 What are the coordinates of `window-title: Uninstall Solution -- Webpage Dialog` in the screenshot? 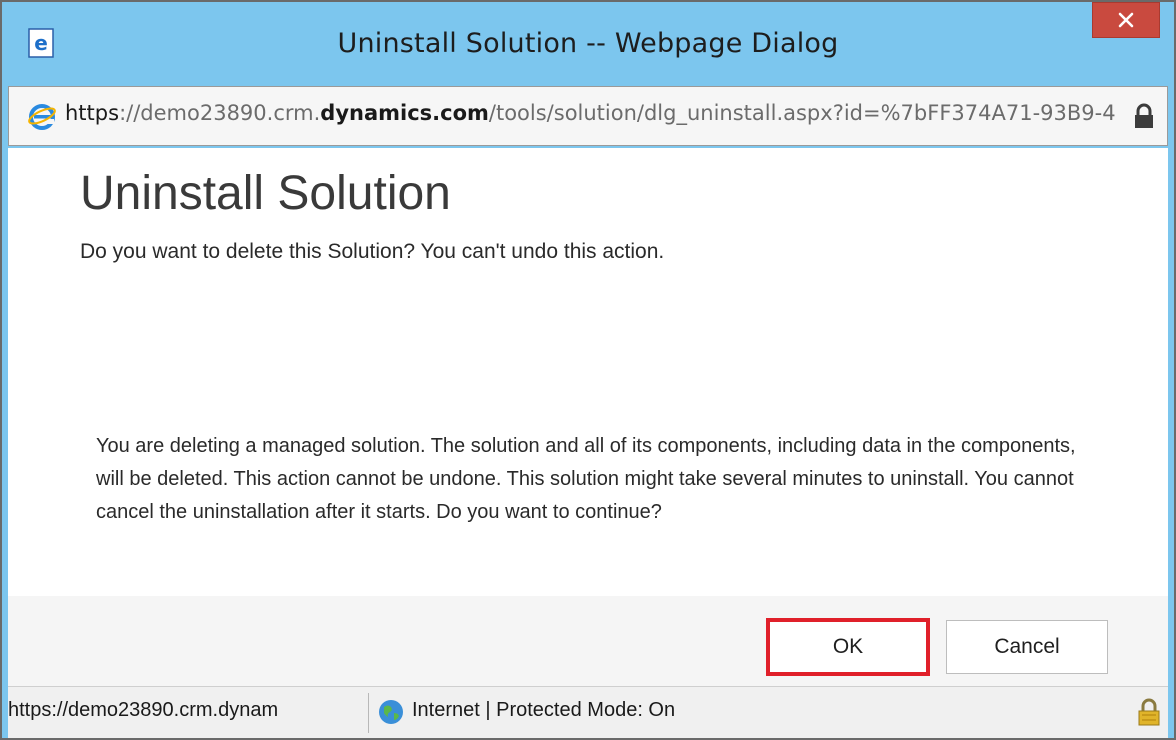 It's located at (588, 43).